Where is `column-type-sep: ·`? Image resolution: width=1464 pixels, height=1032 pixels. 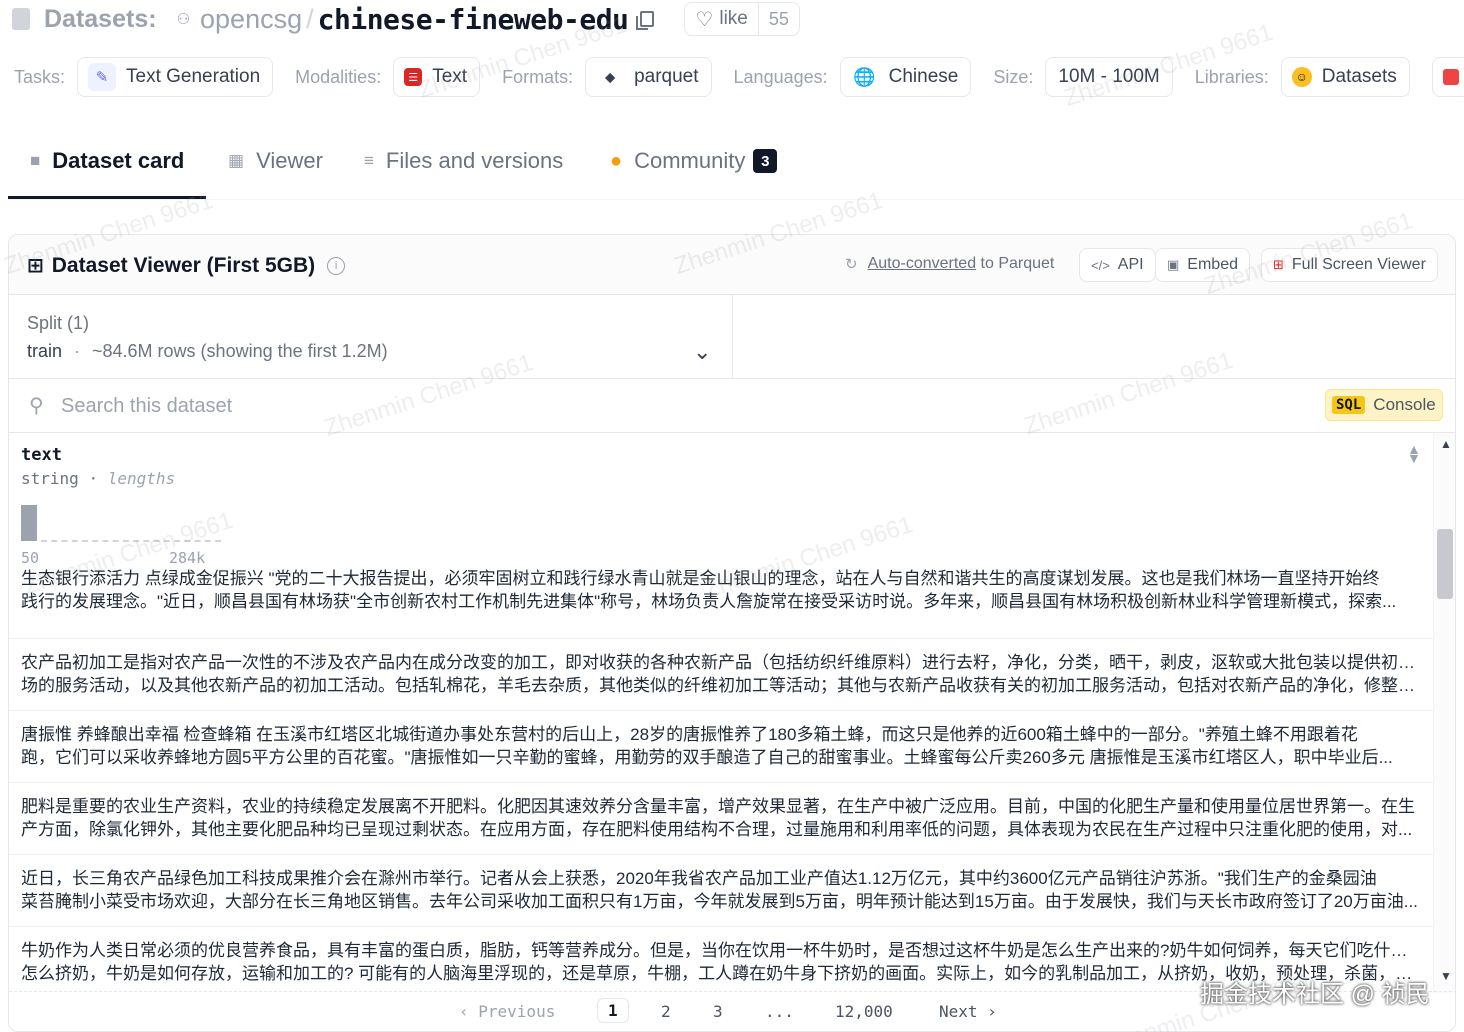 column-type-sep: · is located at coordinates (93, 478).